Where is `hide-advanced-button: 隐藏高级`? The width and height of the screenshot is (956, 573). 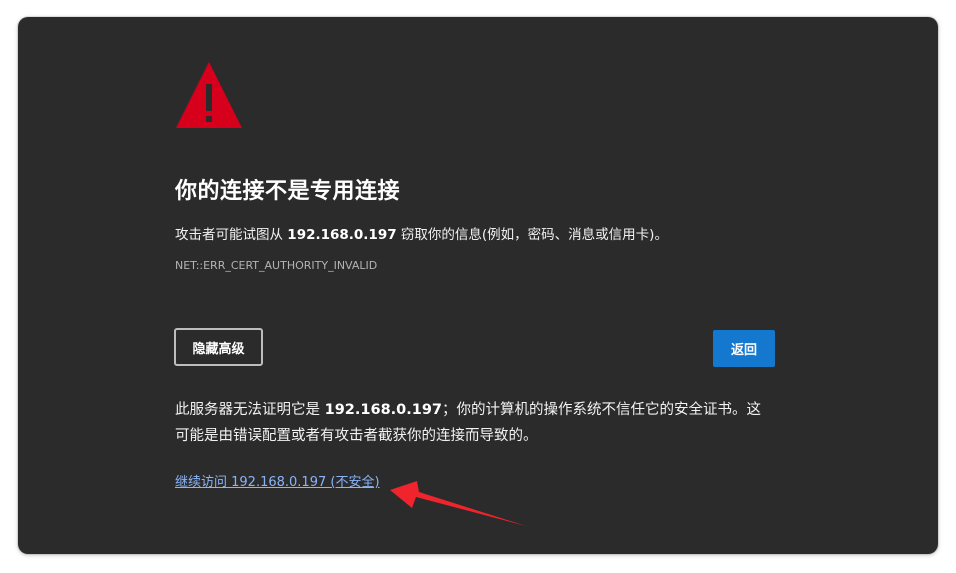
hide-advanced-button: 隐藏高级 is located at coordinates (218, 347).